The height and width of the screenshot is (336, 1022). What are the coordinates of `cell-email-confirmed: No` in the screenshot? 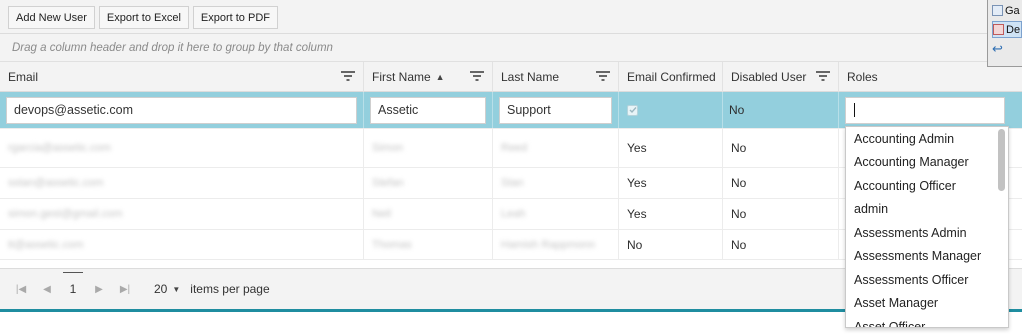 It's located at (671, 244).